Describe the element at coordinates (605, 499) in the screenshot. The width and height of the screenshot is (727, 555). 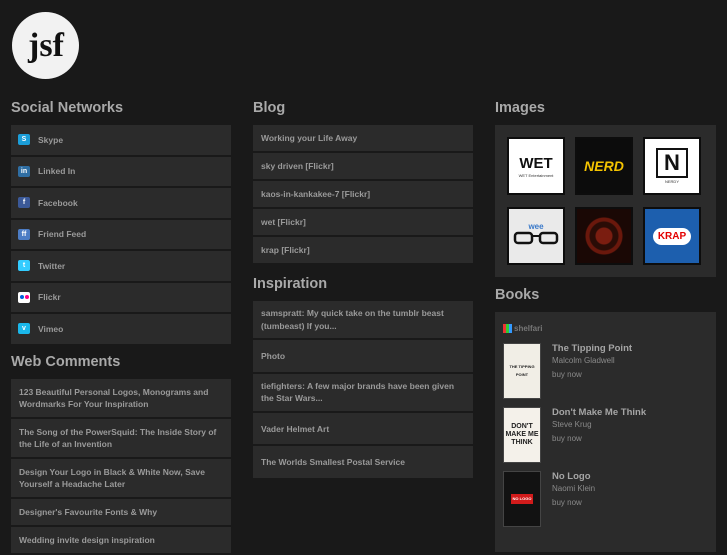
I see `book-item: NO LOGO No Logo Naomi Klein buy now` at that location.